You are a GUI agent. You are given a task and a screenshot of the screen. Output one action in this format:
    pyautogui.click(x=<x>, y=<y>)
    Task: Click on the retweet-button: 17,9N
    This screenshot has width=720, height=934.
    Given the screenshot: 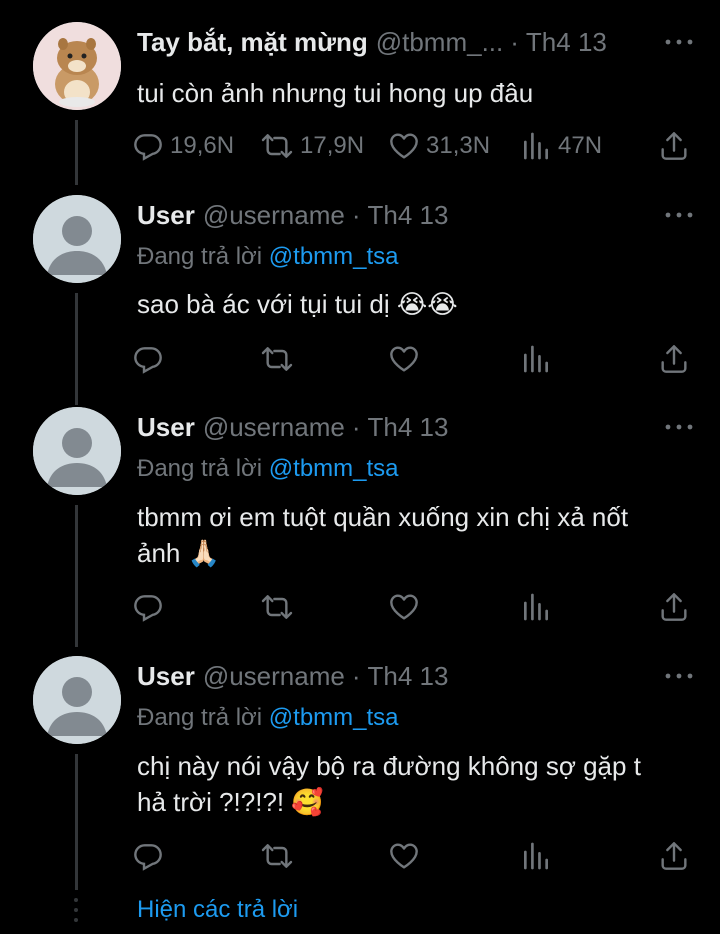 What is the action you would take?
    pyautogui.click(x=312, y=146)
    